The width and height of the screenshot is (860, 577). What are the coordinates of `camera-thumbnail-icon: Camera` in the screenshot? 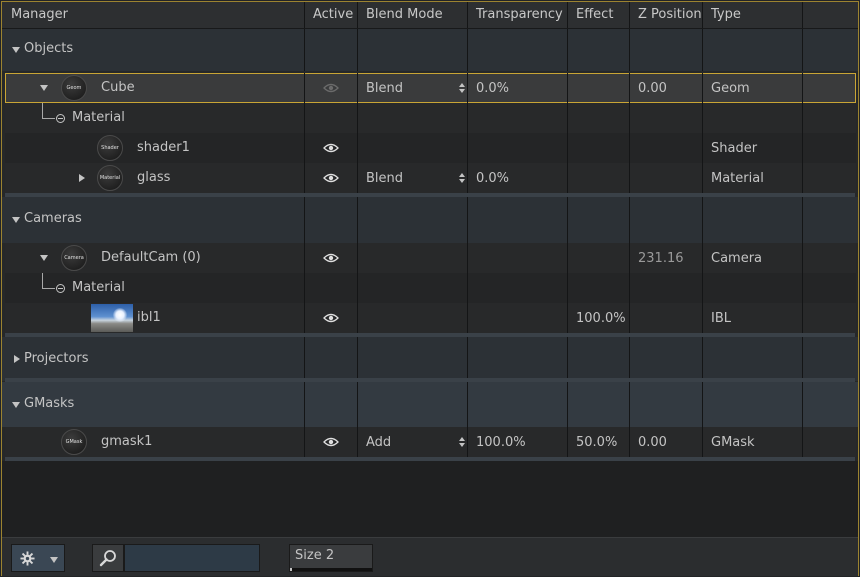 It's located at (74, 258).